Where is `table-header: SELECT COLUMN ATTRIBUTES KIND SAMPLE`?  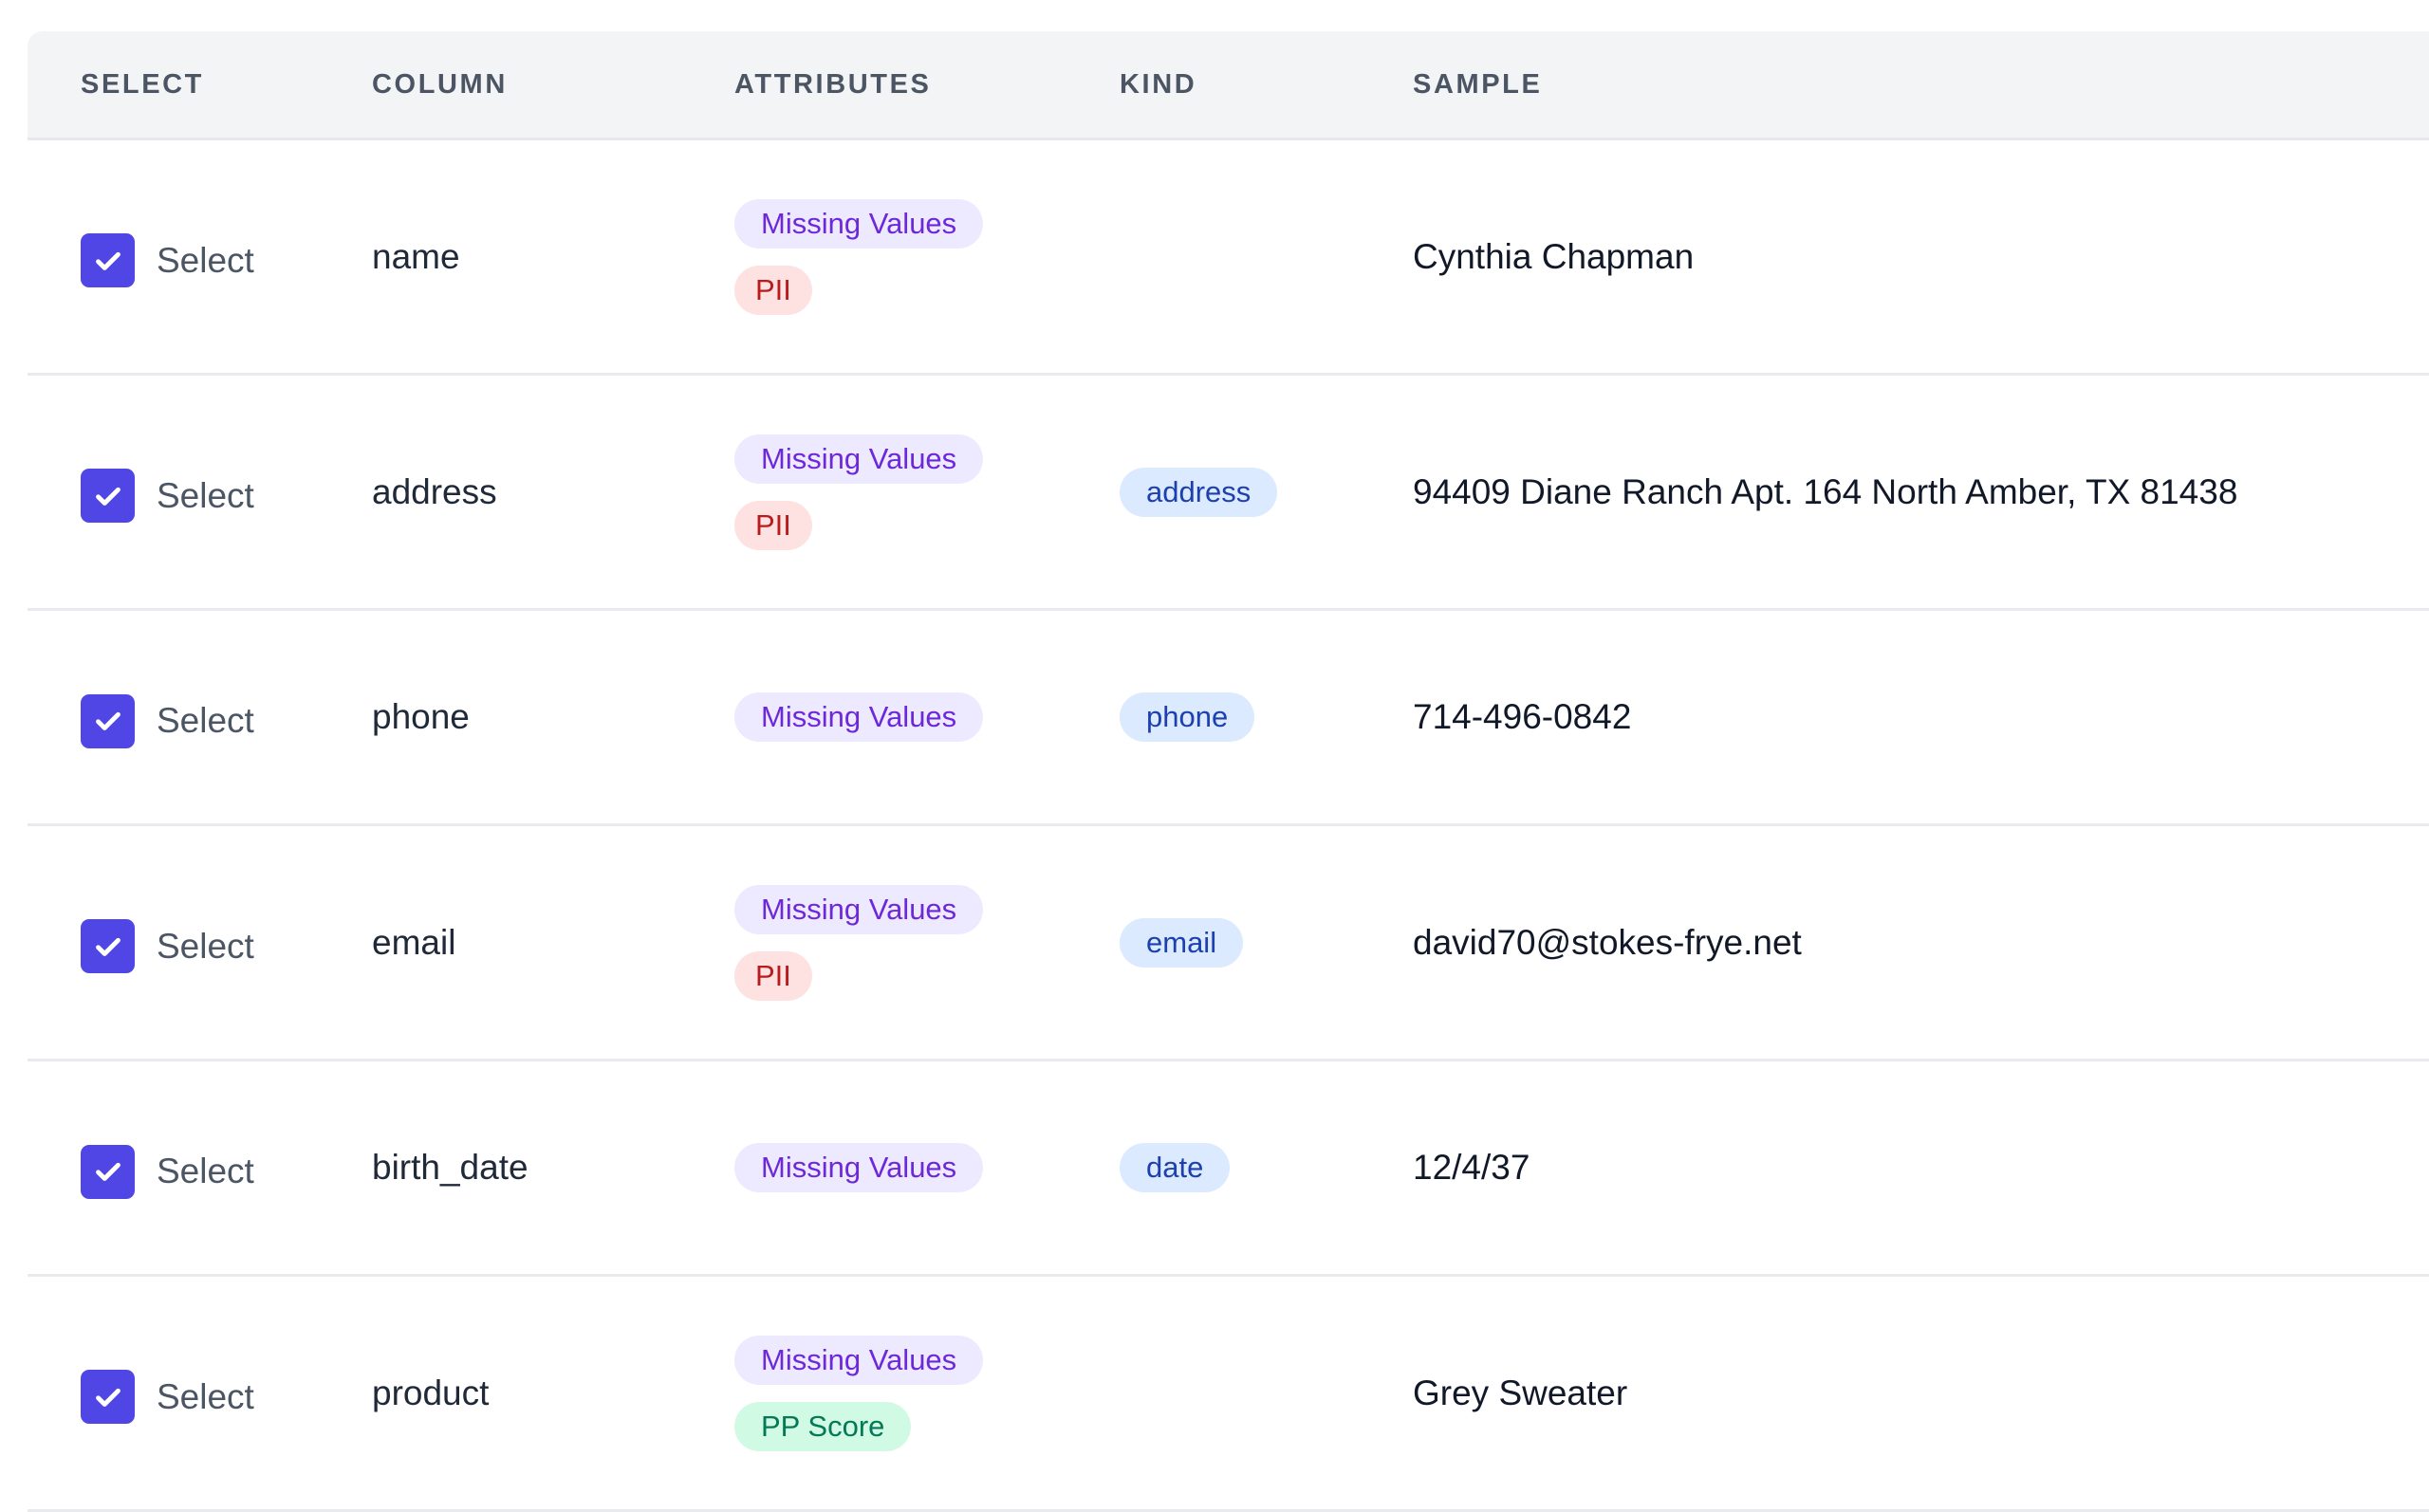 table-header: SELECT COLUMN ATTRIBUTES KIND SAMPLE is located at coordinates (1228, 85).